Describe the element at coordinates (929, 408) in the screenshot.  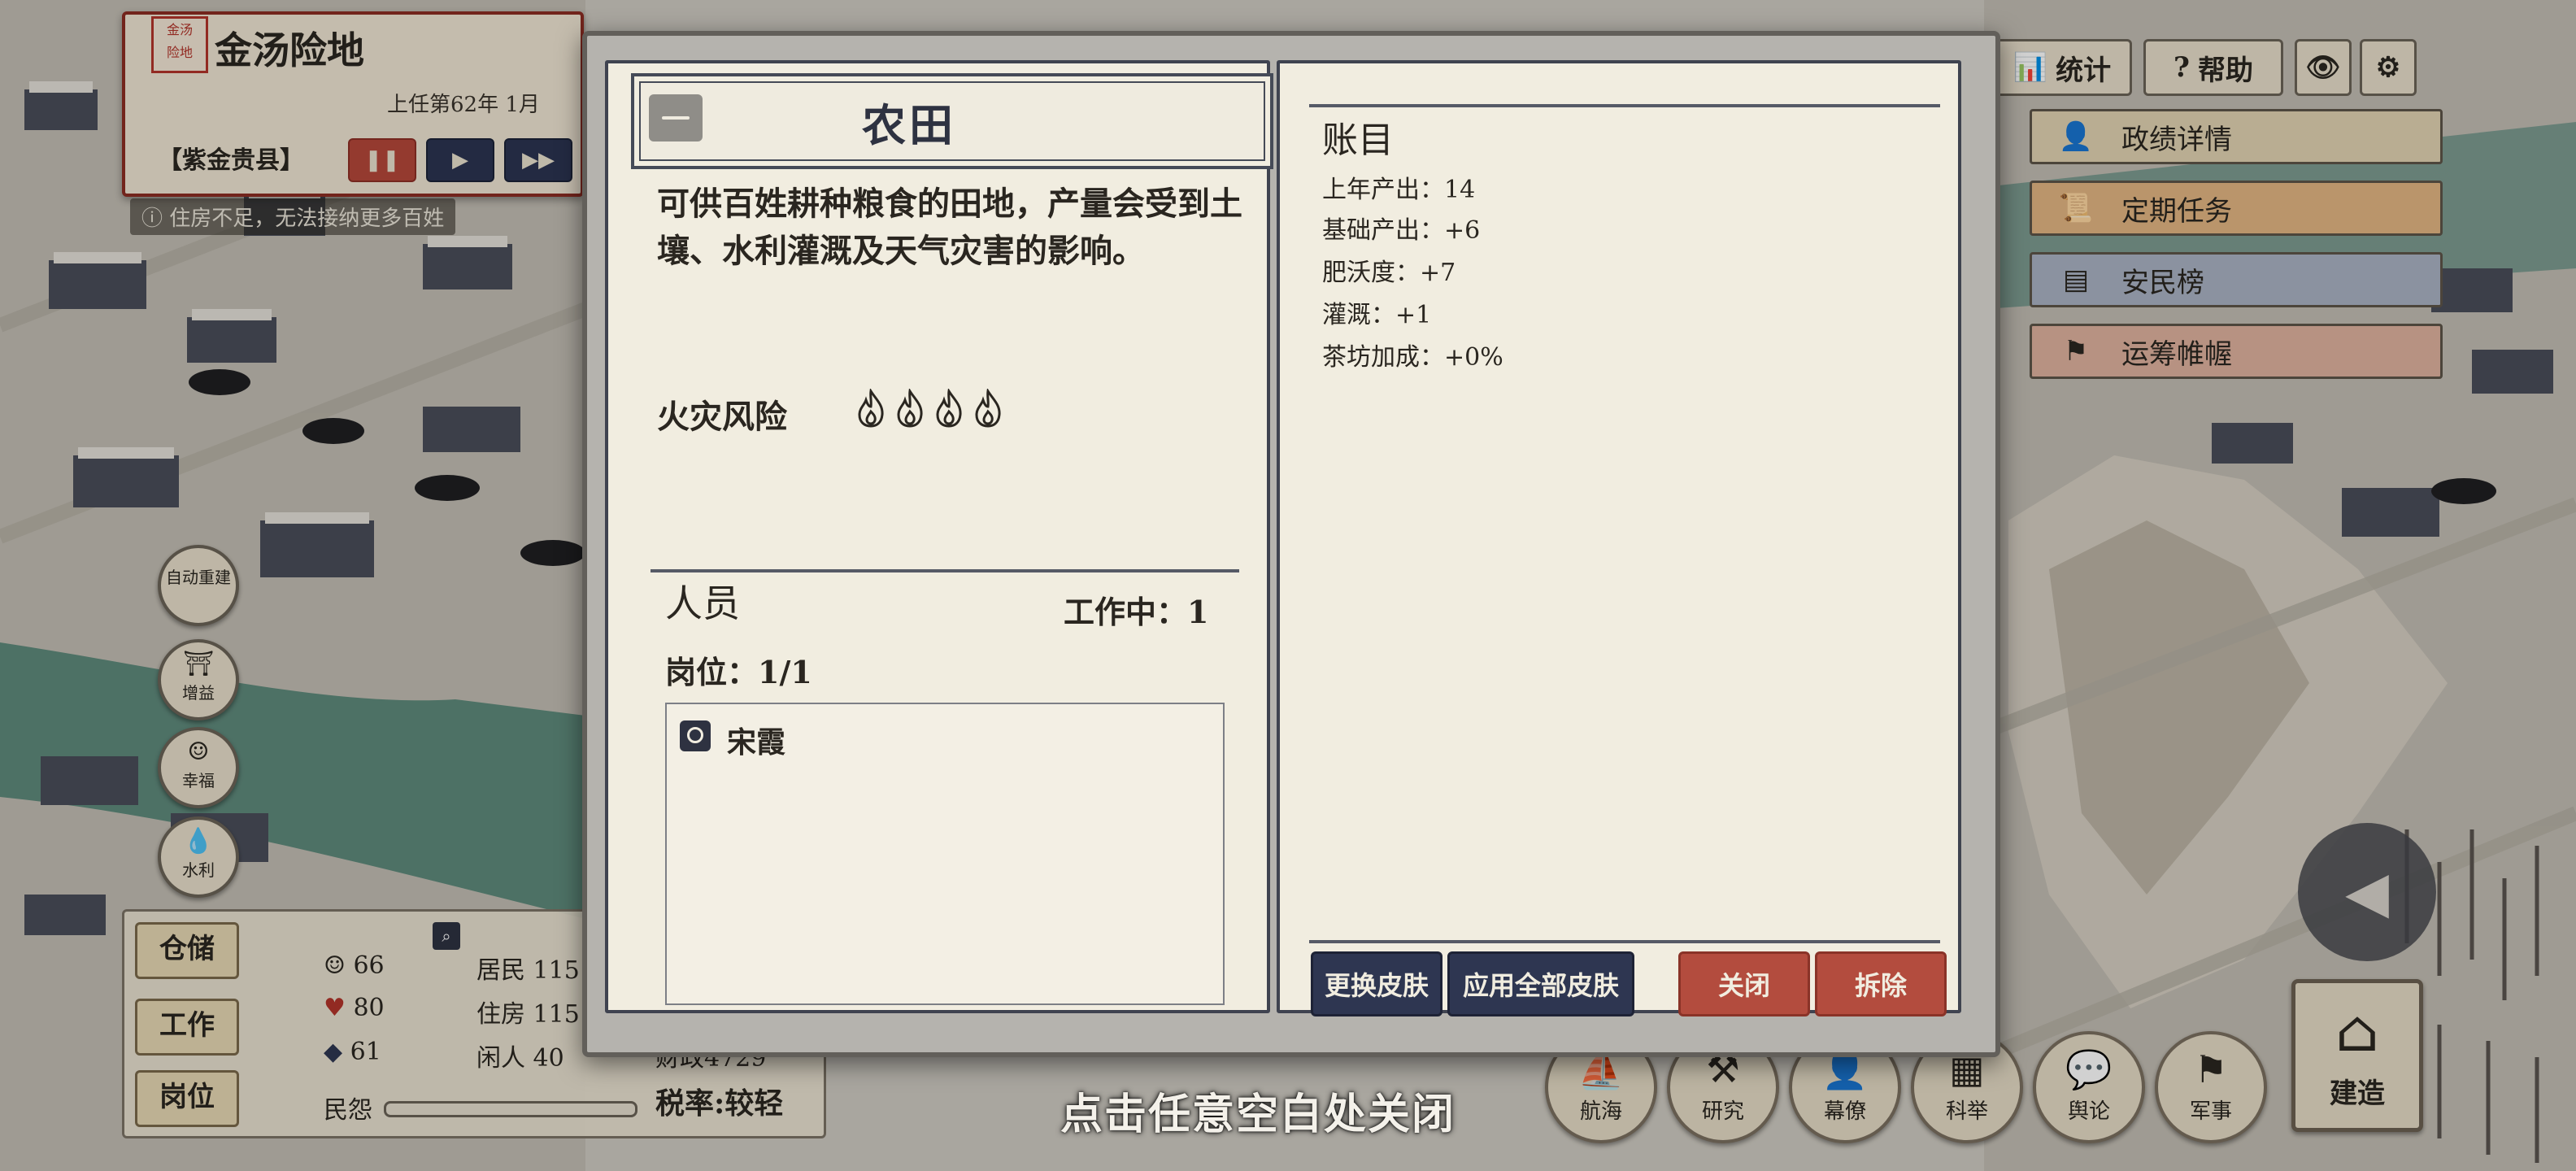
I see `fire-risk-icons` at that location.